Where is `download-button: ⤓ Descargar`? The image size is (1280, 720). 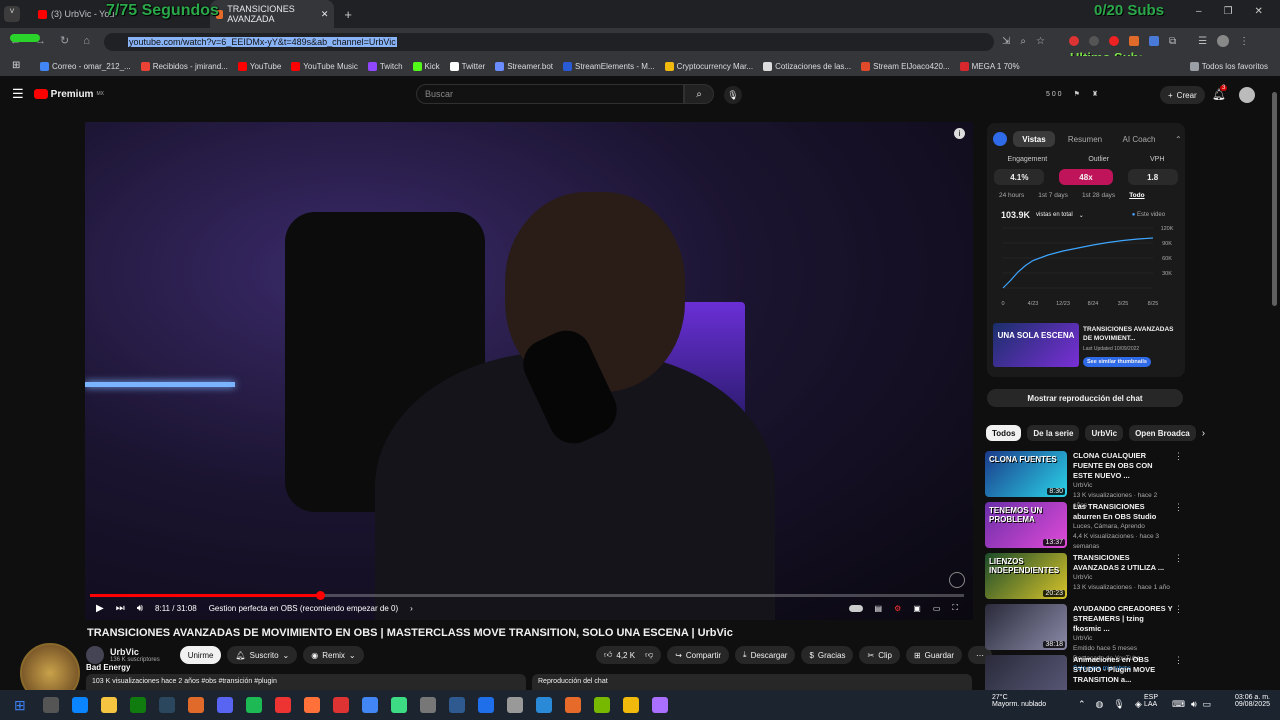 download-button: ⤓ Descargar is located at coordinates (765, 655).